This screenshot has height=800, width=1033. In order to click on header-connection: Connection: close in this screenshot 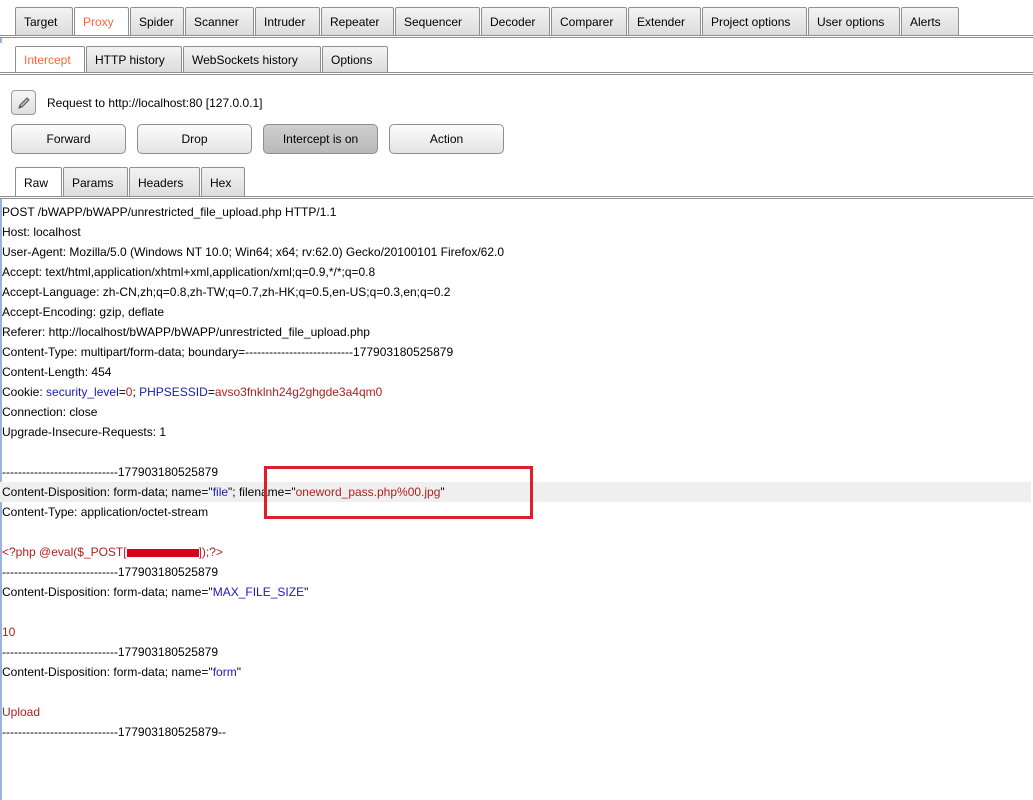, I will do `click(50, 412)`.